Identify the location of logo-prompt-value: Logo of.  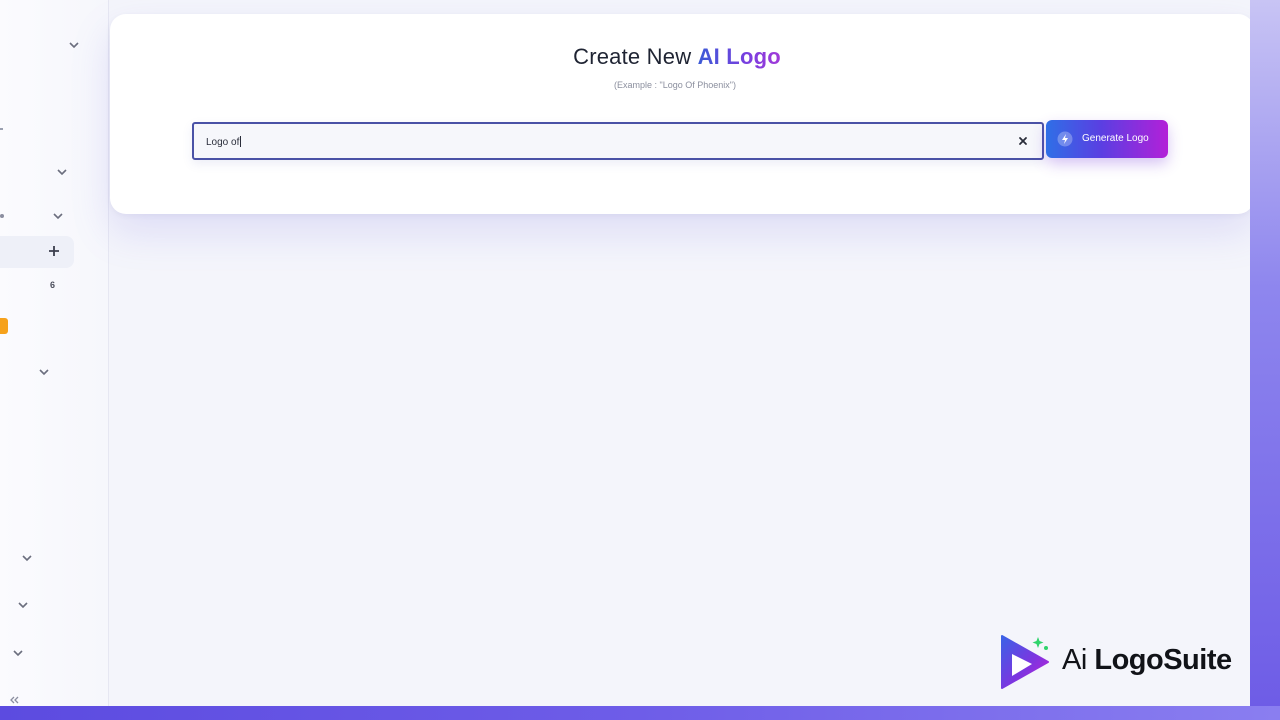
(224, 142).